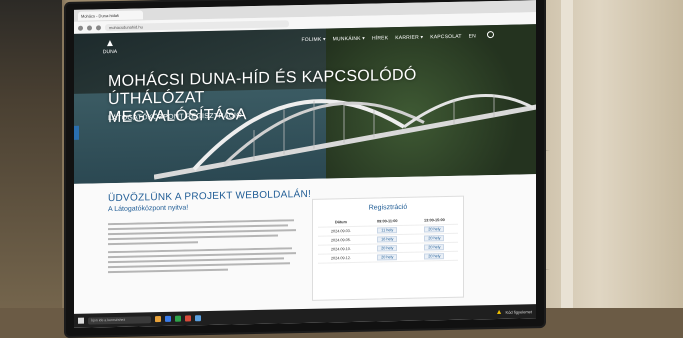 This screenshot has height=338, width=683. Describe the element at coordinates (499, 311) in the screenshot. I see `warning-icon: ▲` at that location.